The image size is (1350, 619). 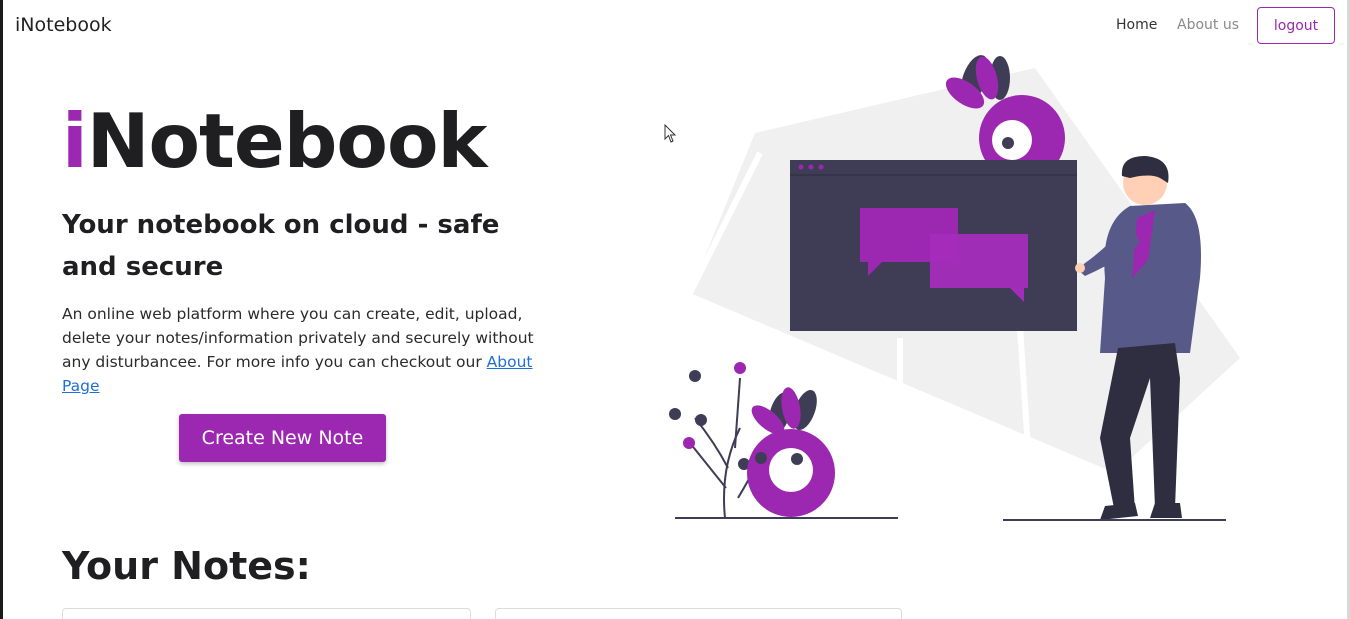 I want to click on navbar: iNotebook Home About us logout, so click(x=675, y=26).